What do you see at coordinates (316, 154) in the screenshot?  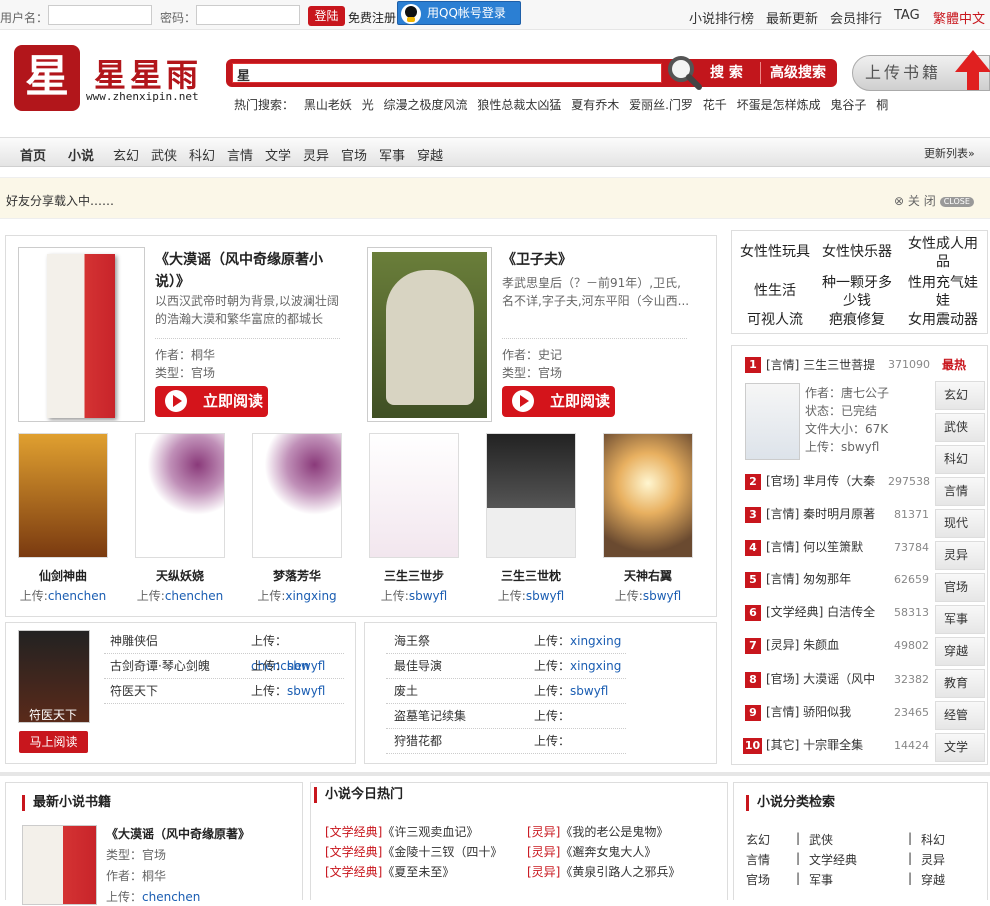 I see `nav-lingyi: 灵异` at bounding box center [316, 154].